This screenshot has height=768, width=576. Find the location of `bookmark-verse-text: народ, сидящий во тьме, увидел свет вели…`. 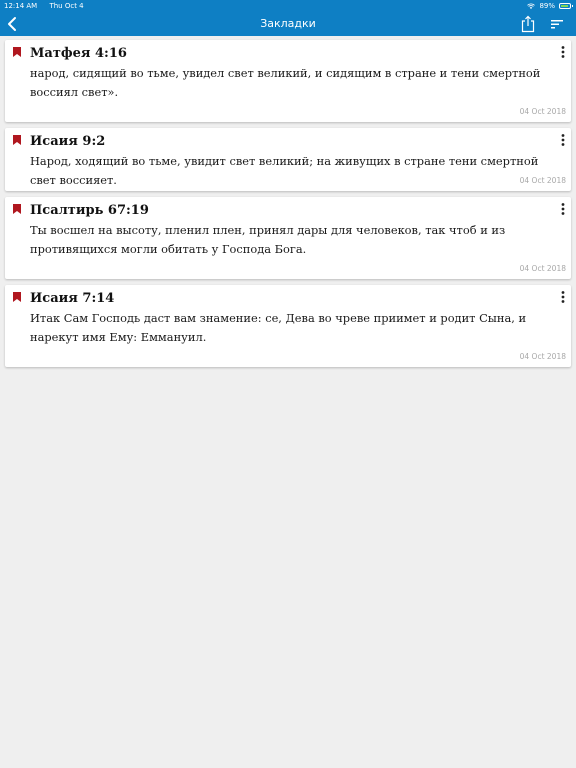

bookmark-verse-text: народ, сидящий во тьме, увидел свет вели… is located at coordinates (294, 83).